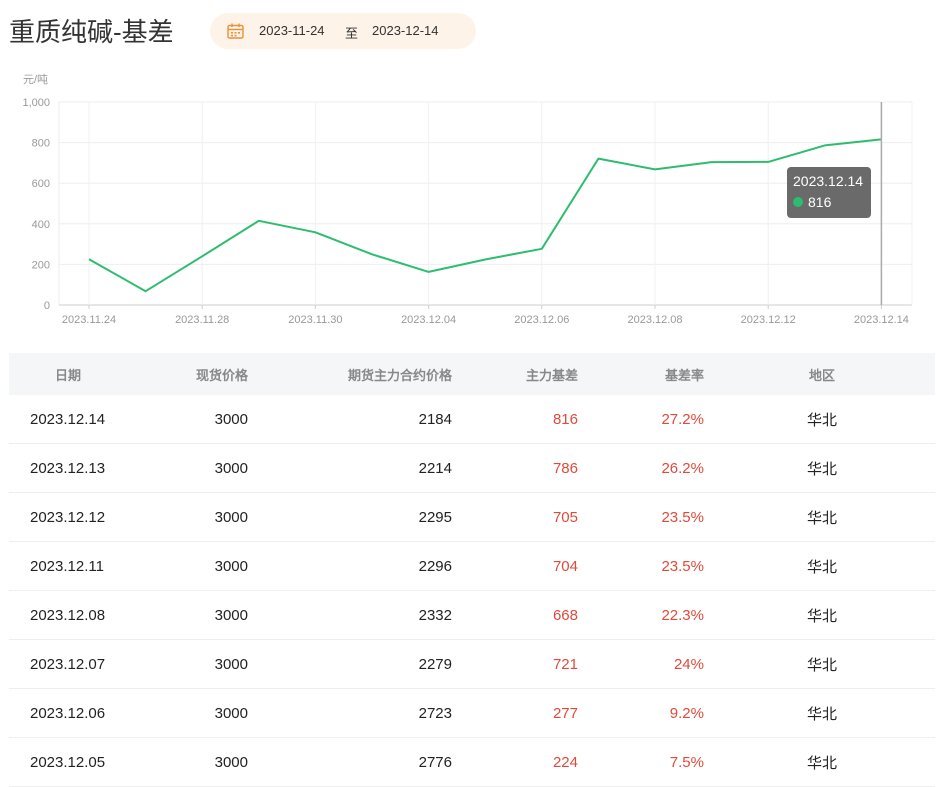 The image size is (946, 787). What do you see at coordinates (91, 32) in the screenshot?
I see `page-title: 重质纯碱-基差` at bounding box center [91, 32].